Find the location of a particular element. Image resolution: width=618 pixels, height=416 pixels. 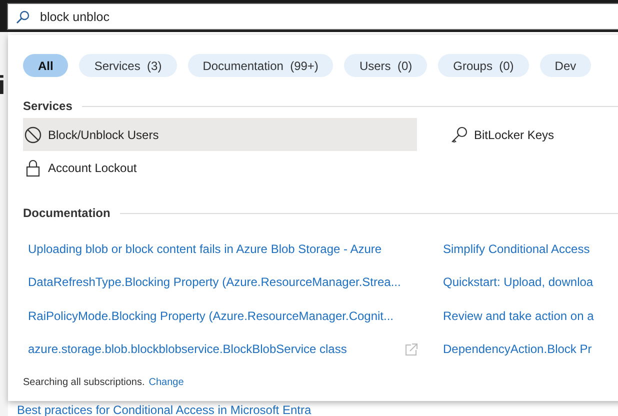

filter-pill: Services (3) is located at coordinates (128, 65).